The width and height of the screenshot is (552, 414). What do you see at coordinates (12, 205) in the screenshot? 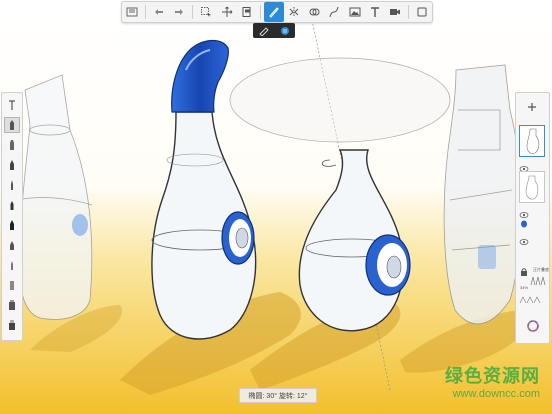
I see `brush-fineliner` at bounding box center [12, 205].